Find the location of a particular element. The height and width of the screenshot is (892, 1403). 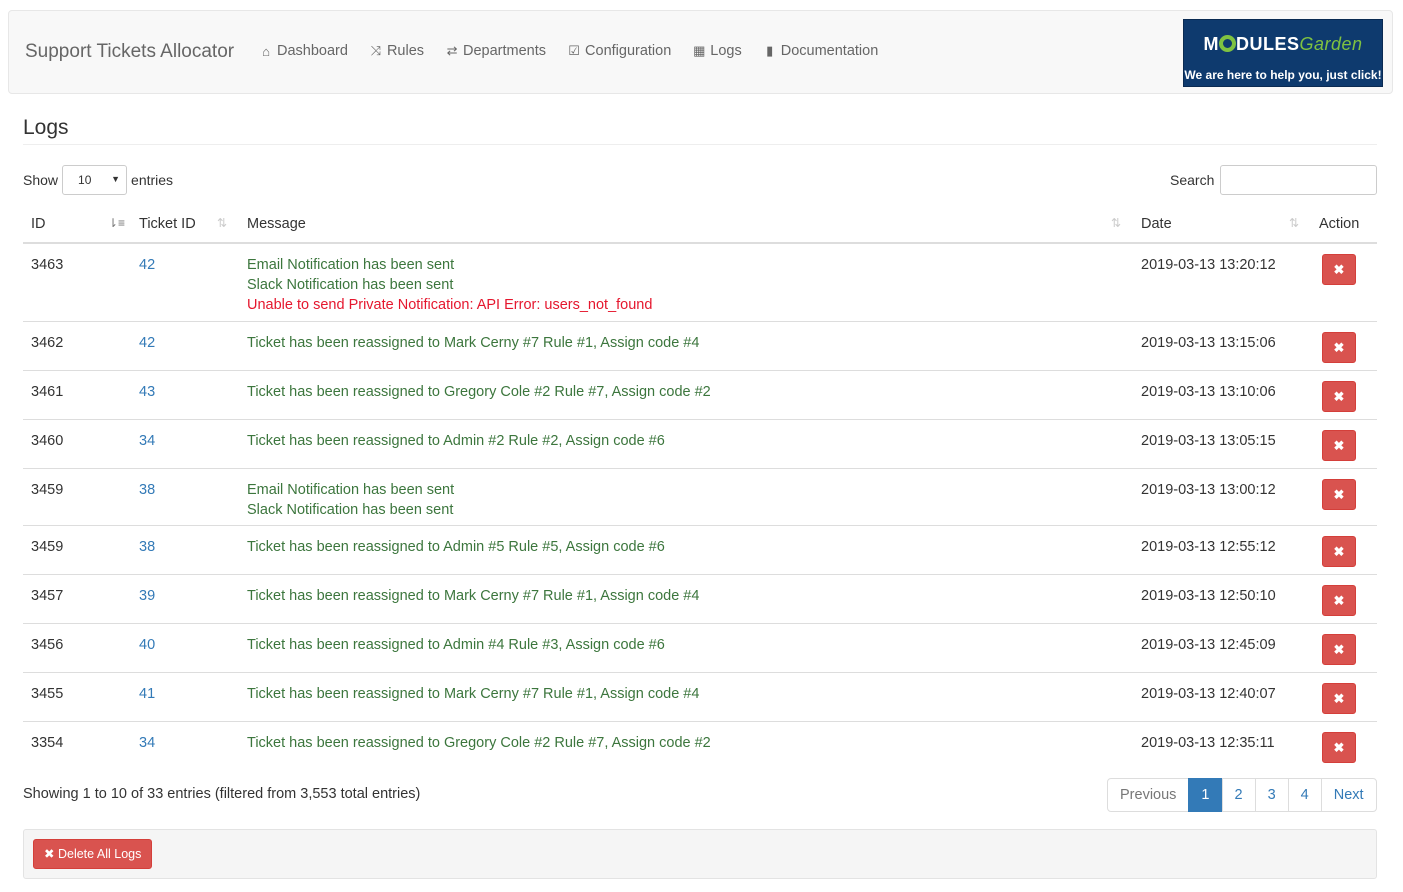

length-value: 10 is located at coordinates (85, 180).